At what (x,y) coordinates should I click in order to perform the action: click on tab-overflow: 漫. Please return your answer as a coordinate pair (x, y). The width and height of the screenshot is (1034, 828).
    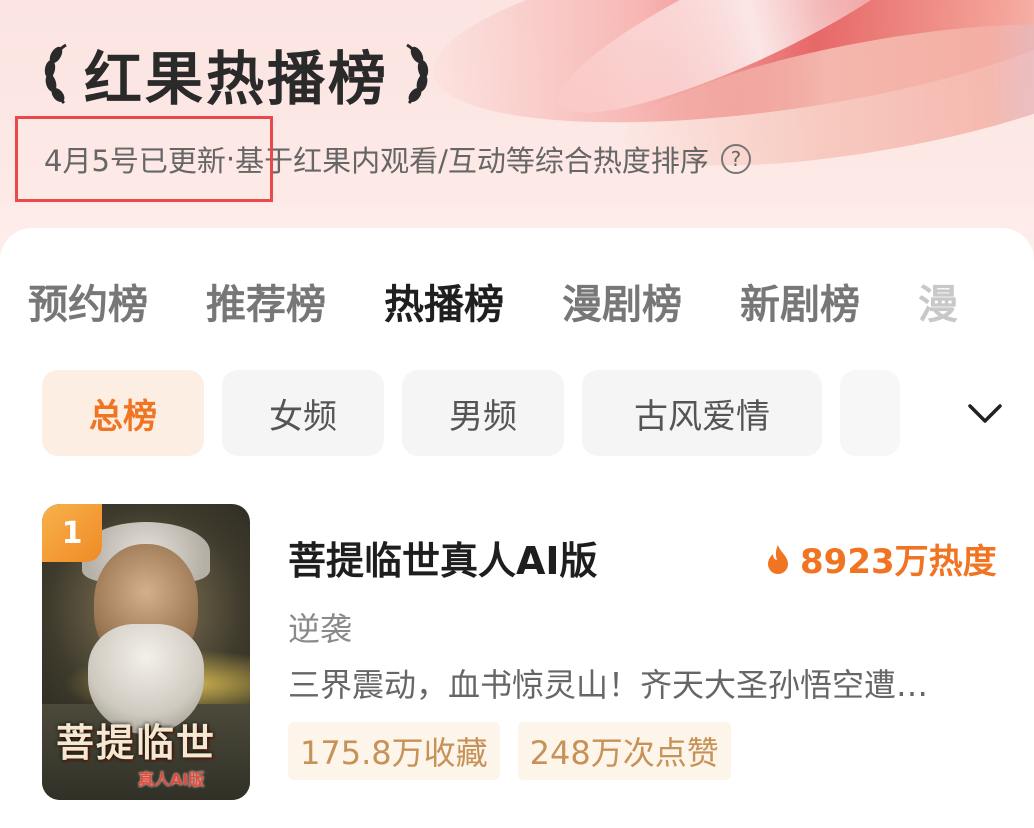
    Looking at the image, I should click on (938, 301).